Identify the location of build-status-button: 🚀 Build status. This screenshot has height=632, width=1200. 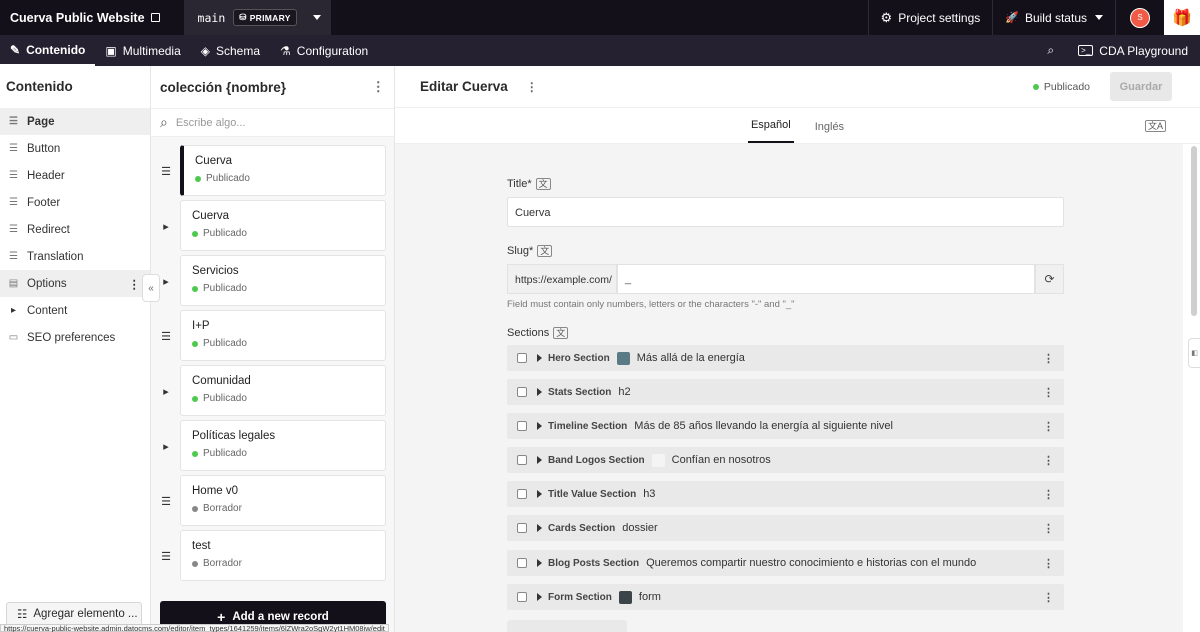
(1053, 17).